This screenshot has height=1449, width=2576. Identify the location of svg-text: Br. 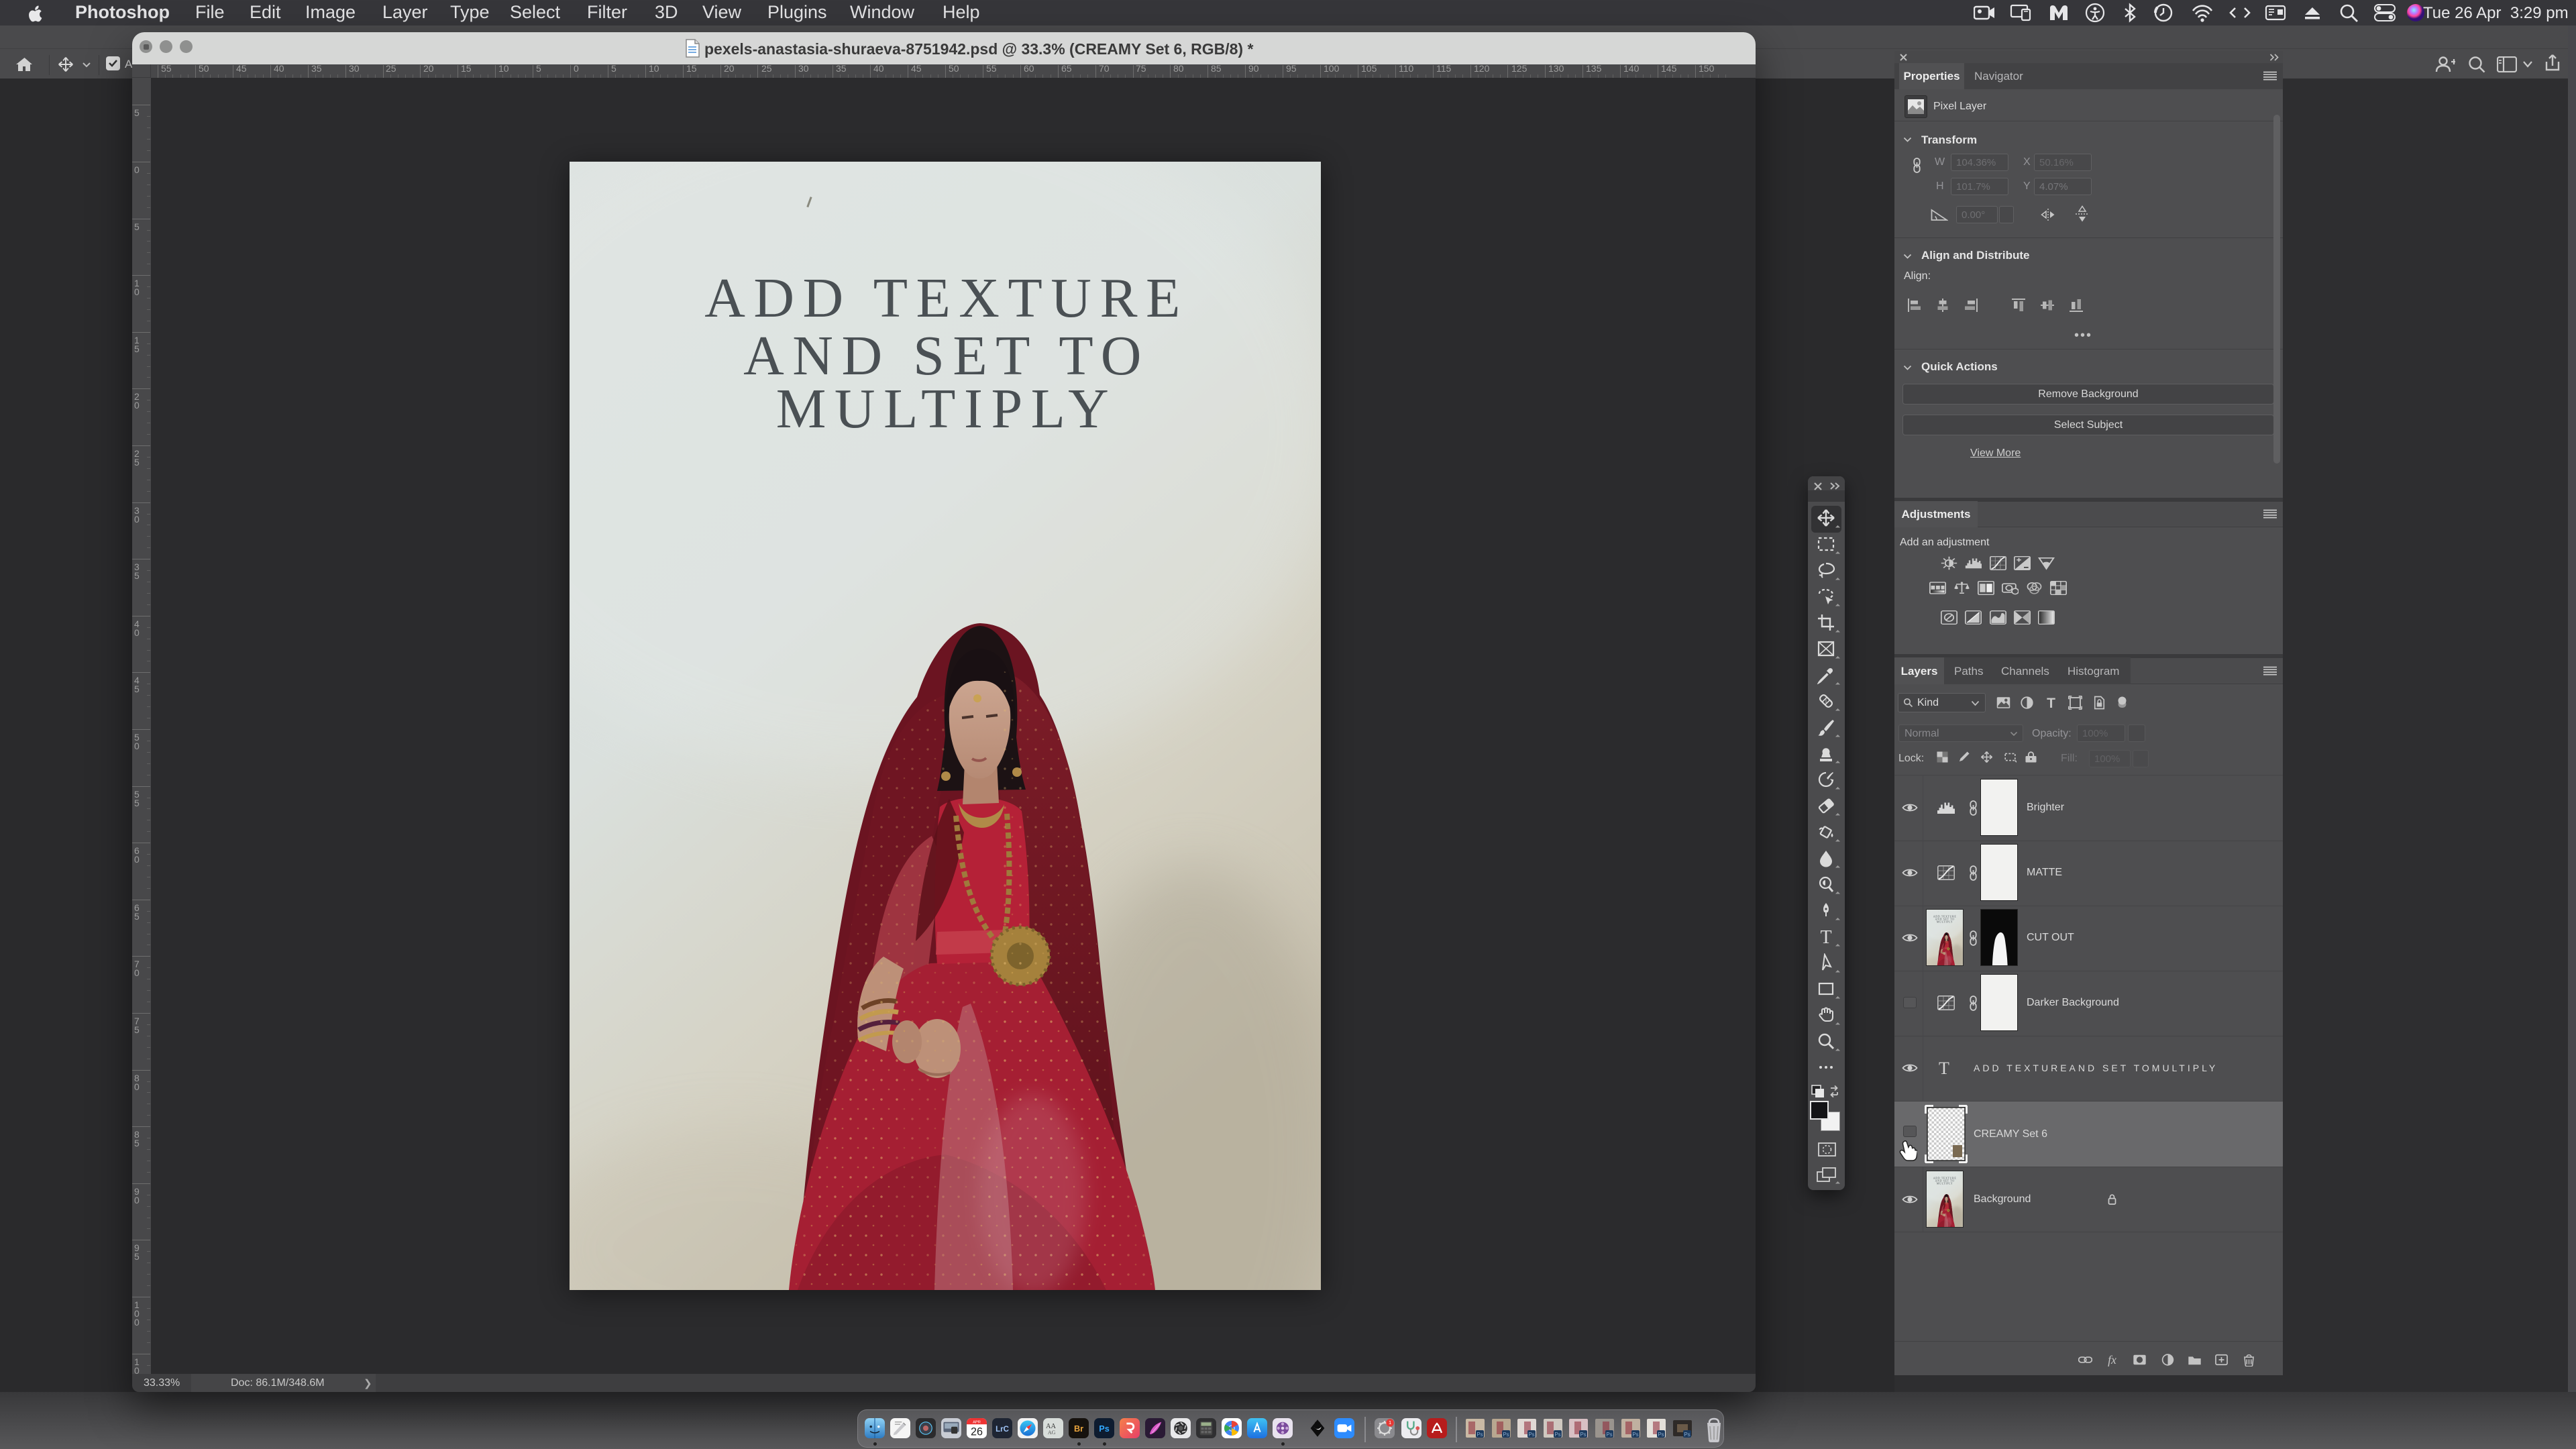
(1078, 1429).